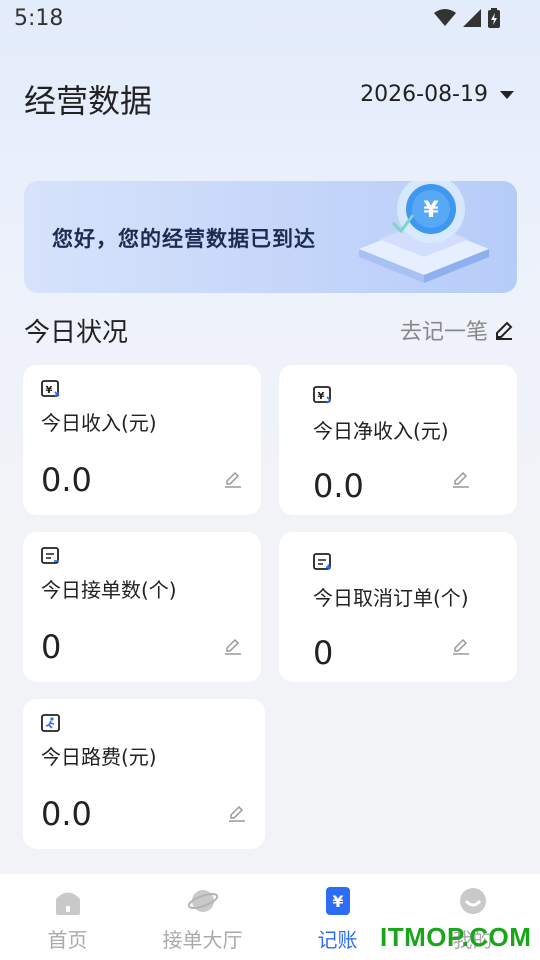 This screenshot has height=960, width=540. What do you see at coordinates (381, 431) in the screenshot?
I see `card-label: 今日净收入(元)` at bounding box center [381, 431].